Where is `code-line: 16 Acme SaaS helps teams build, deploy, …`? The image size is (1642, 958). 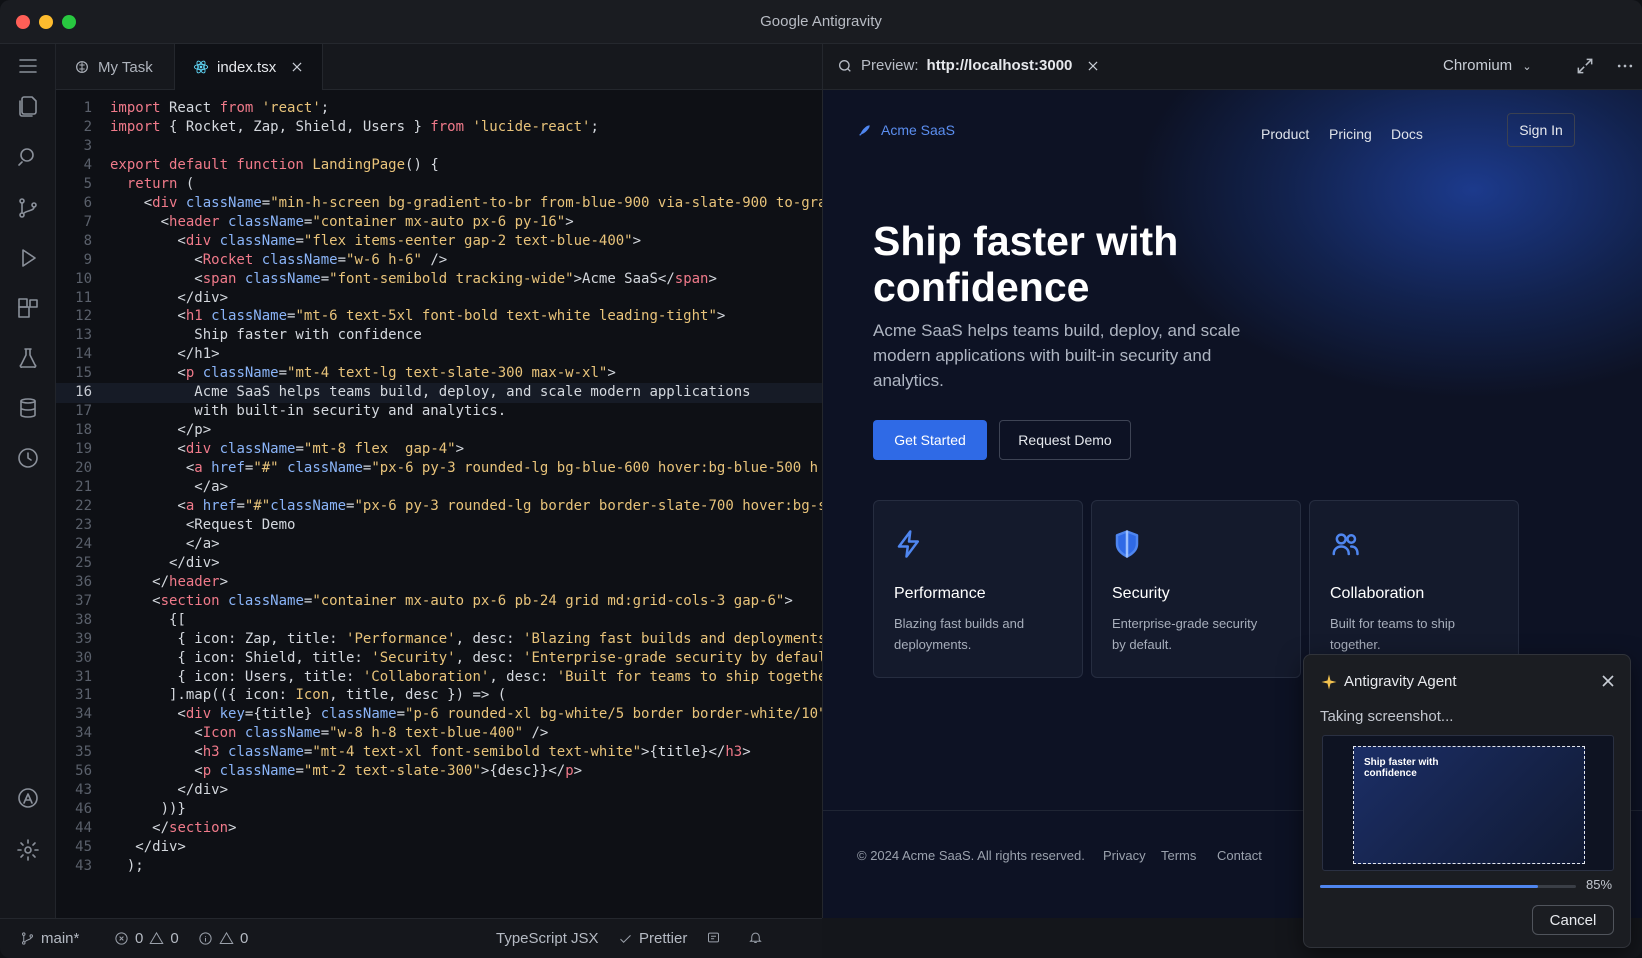 code-line: 16 Acme SaaS helps teams build, deploy, … is located at coordinates (439, 393).